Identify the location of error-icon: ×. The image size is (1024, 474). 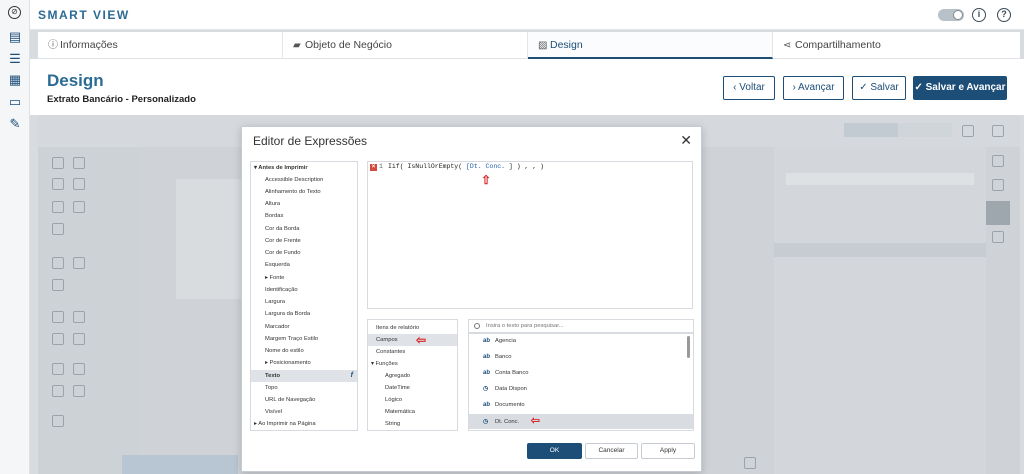
(373, 167).